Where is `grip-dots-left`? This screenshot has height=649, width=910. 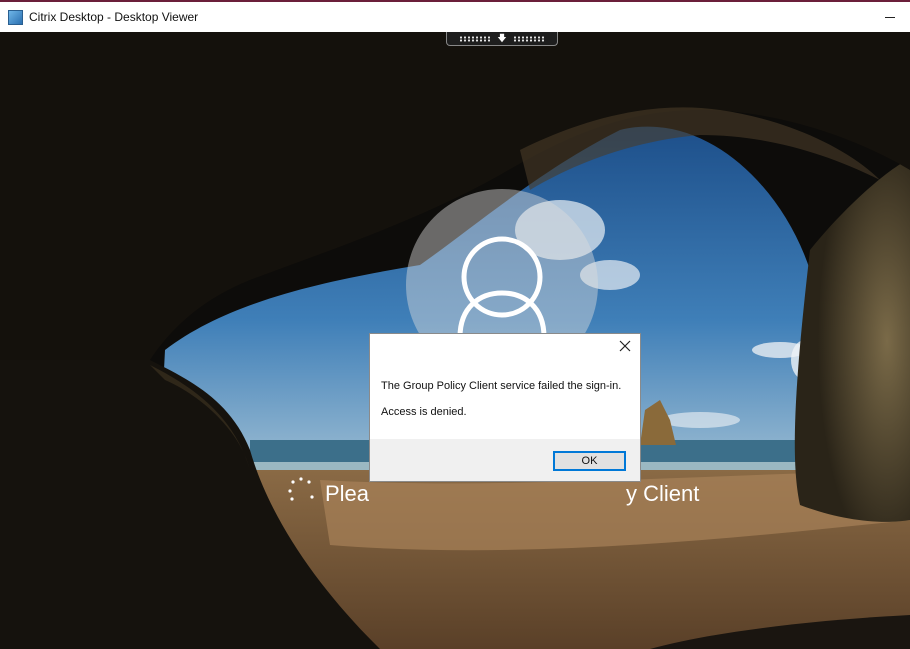 grip-dots-left is located at coordinates (475, 38).